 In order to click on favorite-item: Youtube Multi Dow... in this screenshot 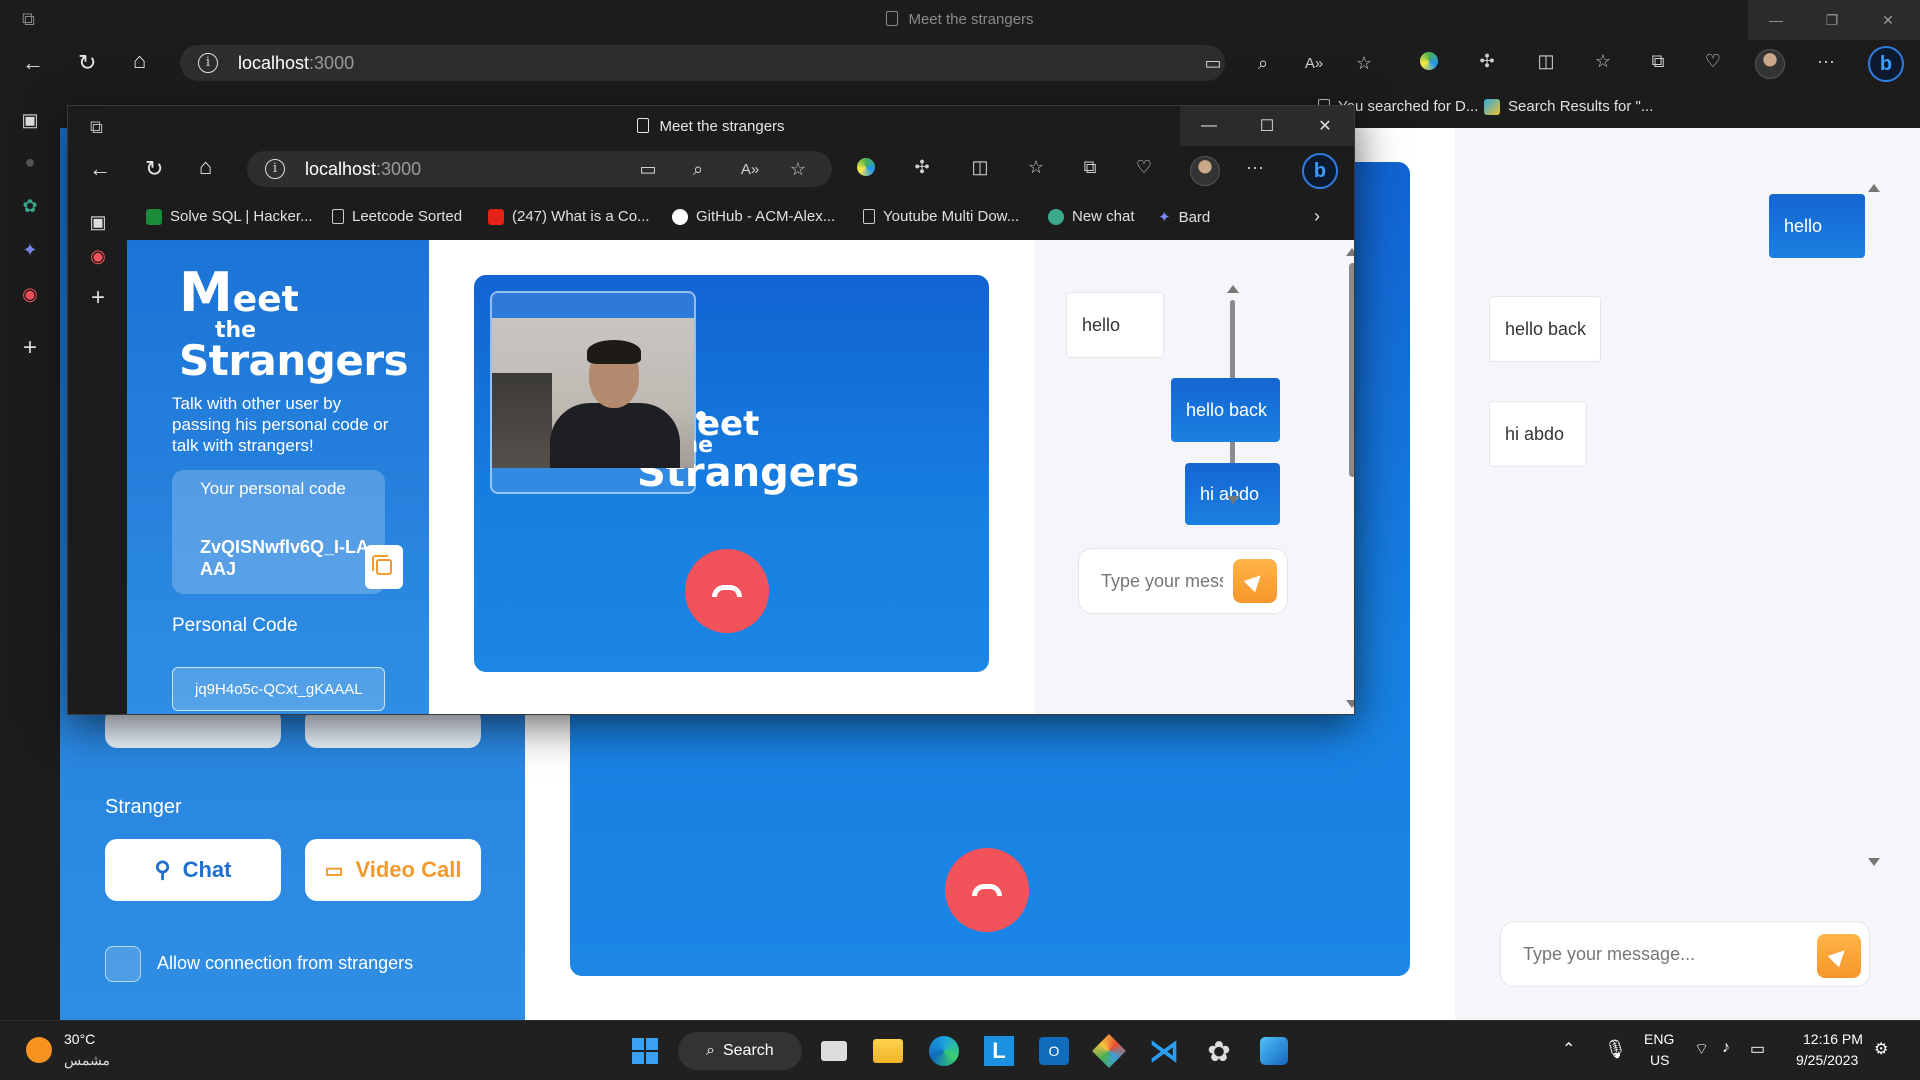, I will do `click(941, 216)`.